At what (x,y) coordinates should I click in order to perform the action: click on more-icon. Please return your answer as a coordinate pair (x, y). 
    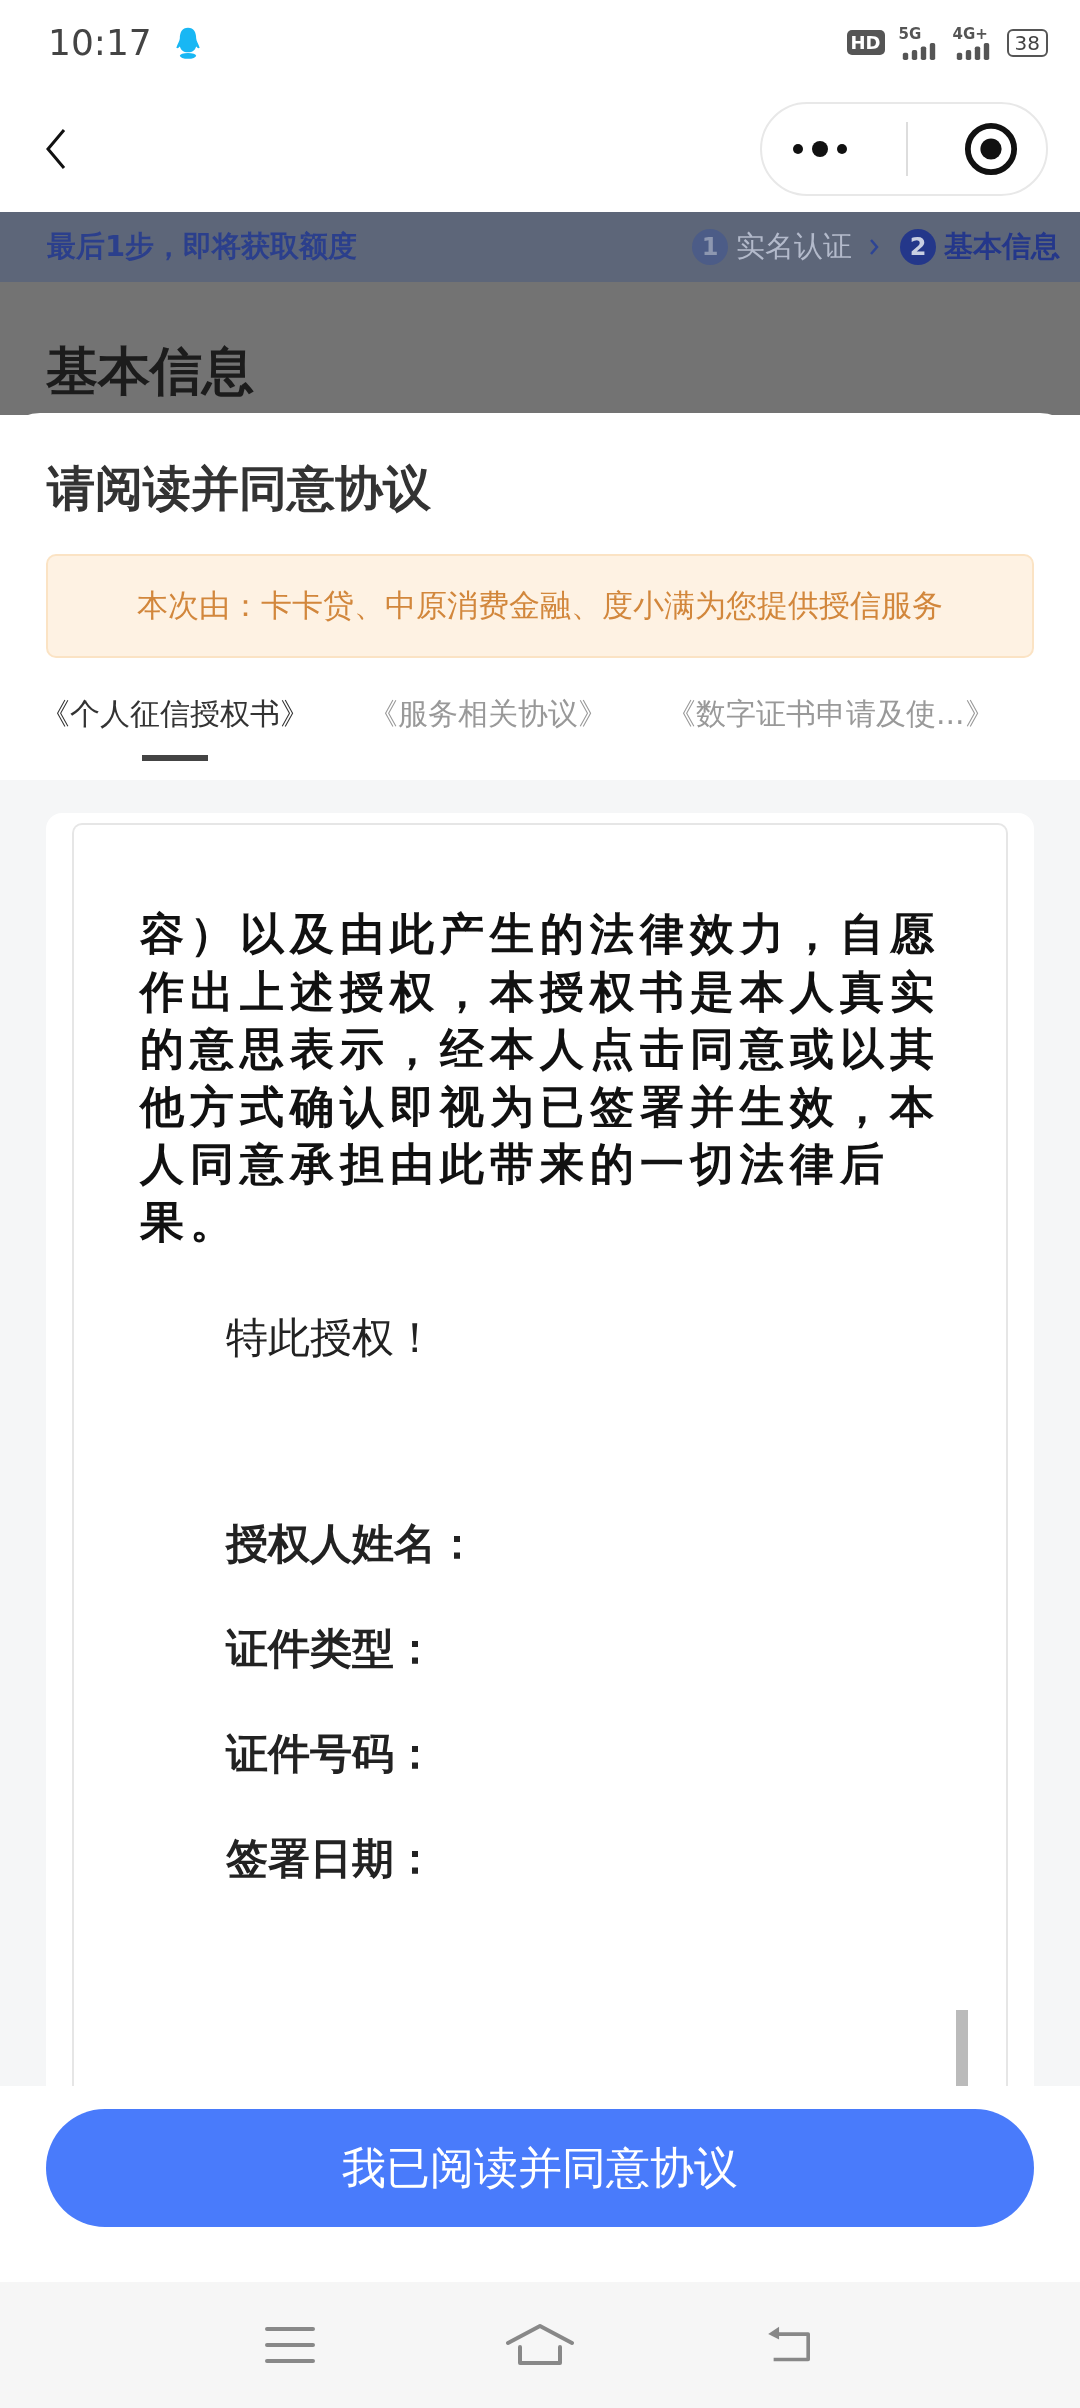
    Looking at the image, I should click on (820, 148).